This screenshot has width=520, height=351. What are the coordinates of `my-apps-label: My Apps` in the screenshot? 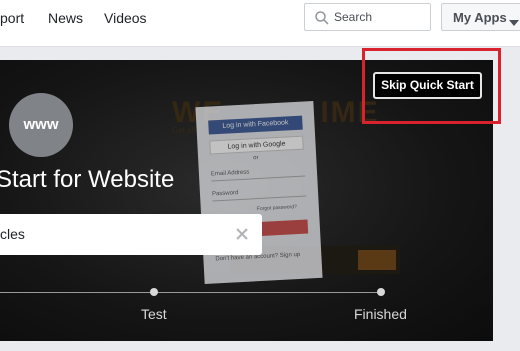 It's located at (480, 17).